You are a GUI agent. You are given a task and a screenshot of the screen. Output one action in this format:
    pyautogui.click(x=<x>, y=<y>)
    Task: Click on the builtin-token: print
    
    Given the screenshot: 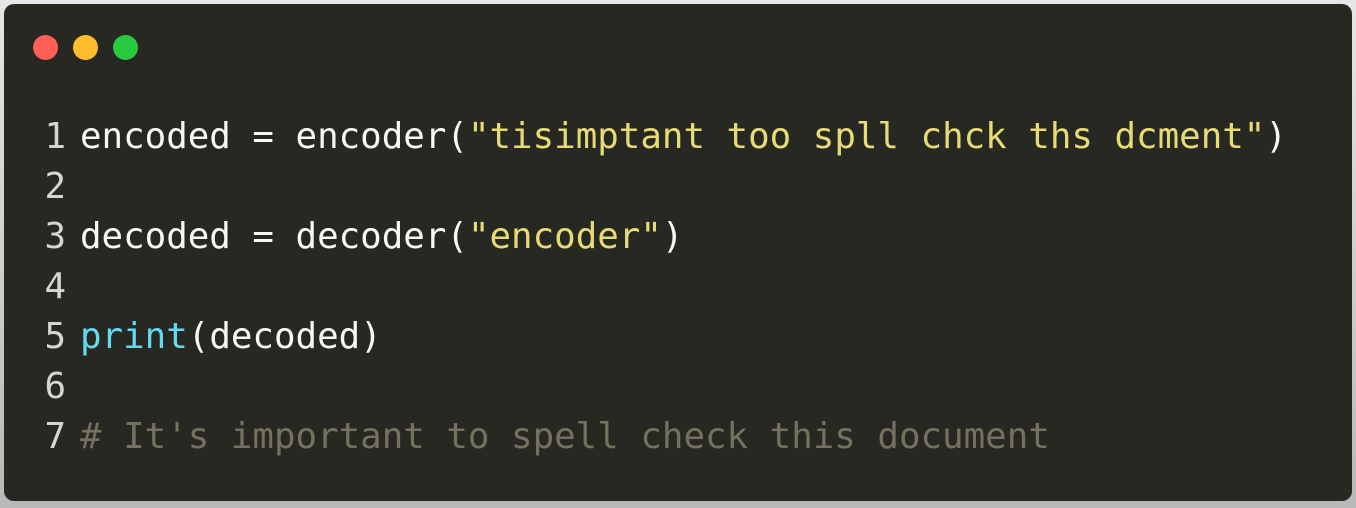 What is the action you would take?
    pyautogui.click(x=134, y=336)
    